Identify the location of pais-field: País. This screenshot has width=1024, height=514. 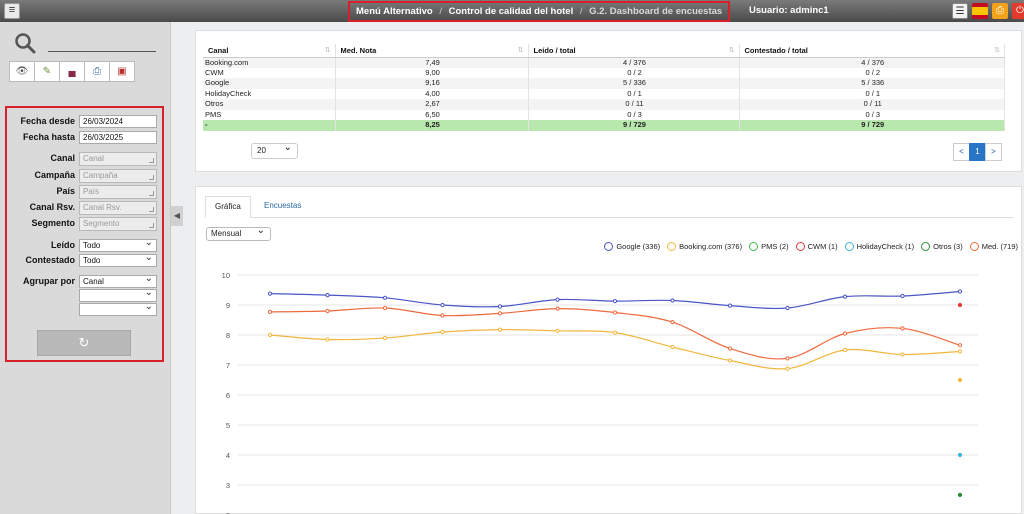
(118, 192).